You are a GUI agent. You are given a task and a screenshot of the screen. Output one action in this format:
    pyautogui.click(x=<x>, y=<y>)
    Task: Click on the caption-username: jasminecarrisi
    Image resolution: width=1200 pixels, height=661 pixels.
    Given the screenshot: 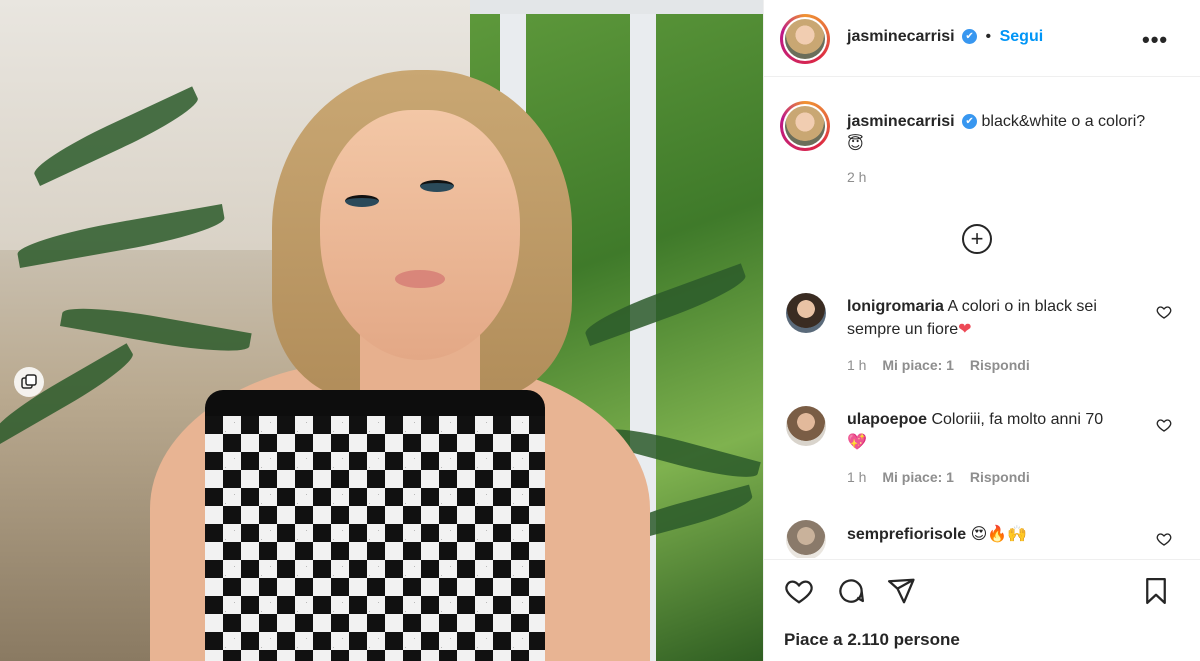 What is the action you would take?
    pyautogui.click(x=901, y=121)
    